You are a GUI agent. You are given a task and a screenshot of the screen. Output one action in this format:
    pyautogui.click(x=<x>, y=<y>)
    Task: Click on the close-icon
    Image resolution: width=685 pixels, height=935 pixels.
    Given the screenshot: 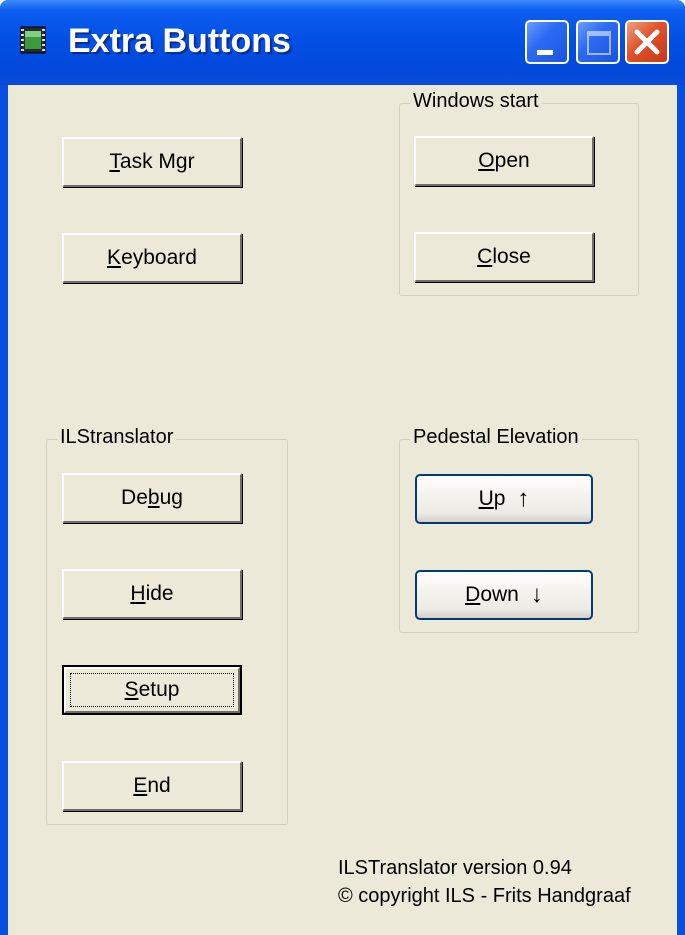 What is the action you would take?
    pyautogui.click(x=647, y=42)
    